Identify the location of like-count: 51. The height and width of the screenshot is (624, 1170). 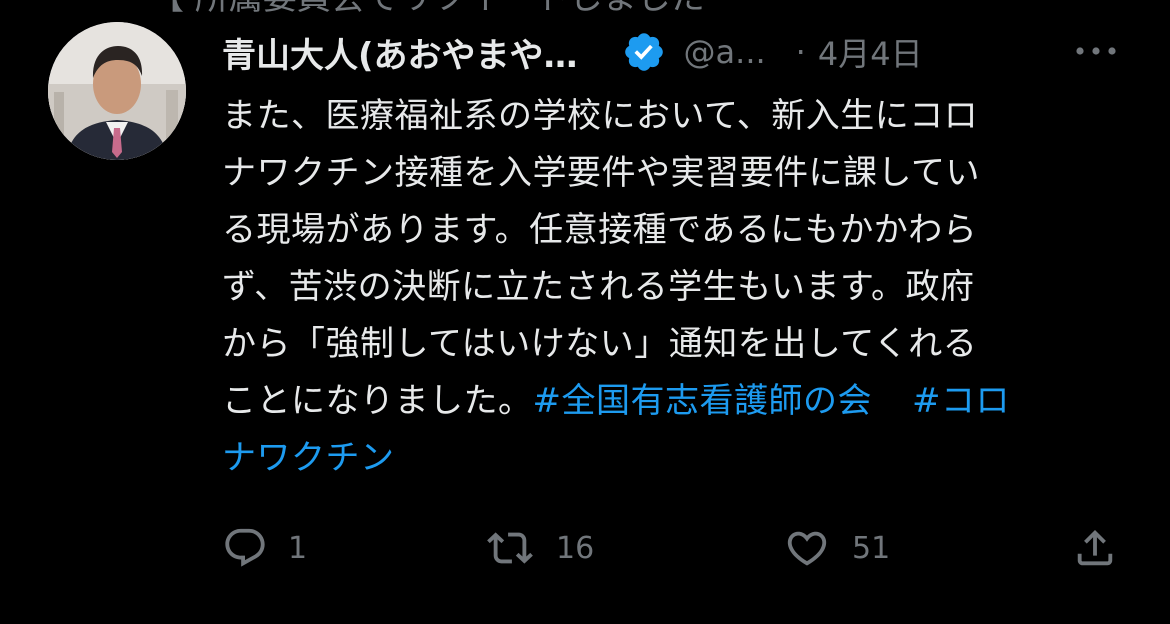
(871, 548).